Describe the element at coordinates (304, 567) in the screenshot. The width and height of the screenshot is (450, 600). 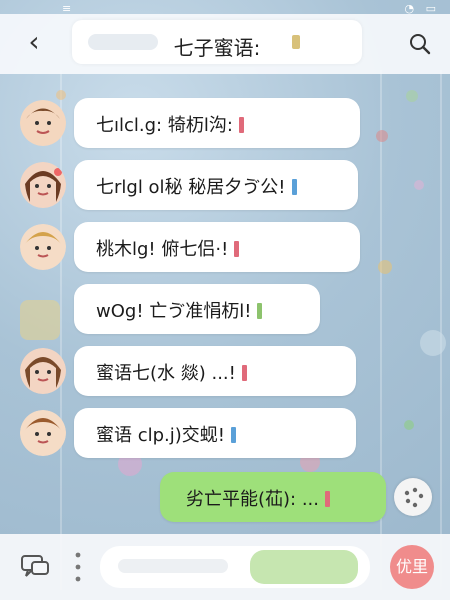
I see `input-suggestion-blur` at that location.